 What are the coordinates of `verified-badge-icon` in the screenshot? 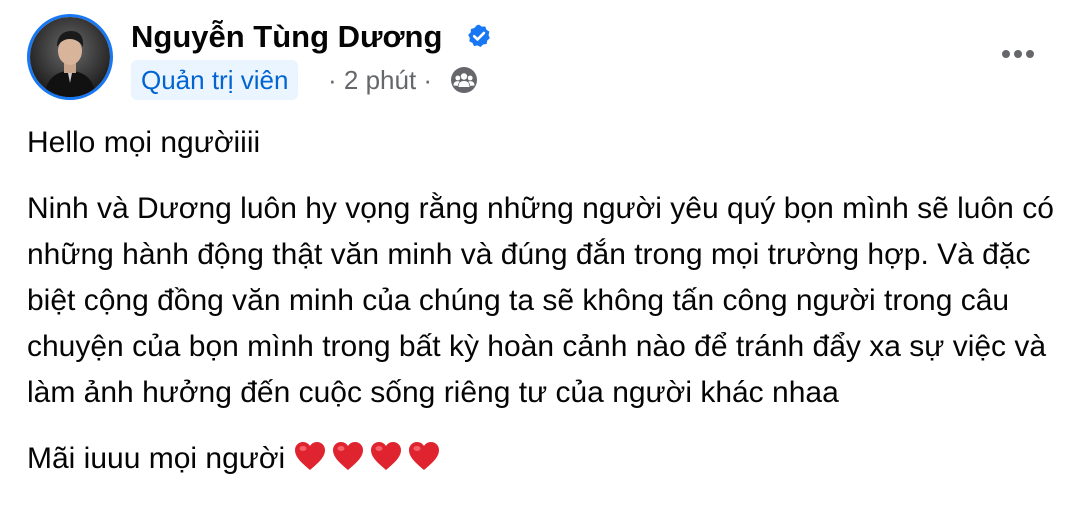 It's located at (479, 35).